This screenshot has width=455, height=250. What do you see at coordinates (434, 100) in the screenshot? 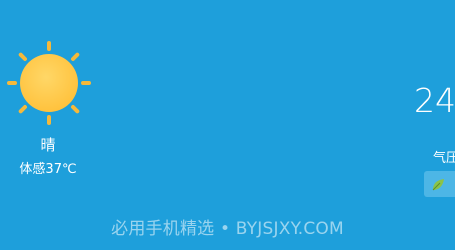
I see `current-temperature: 24` at bounding box center [434, 100].